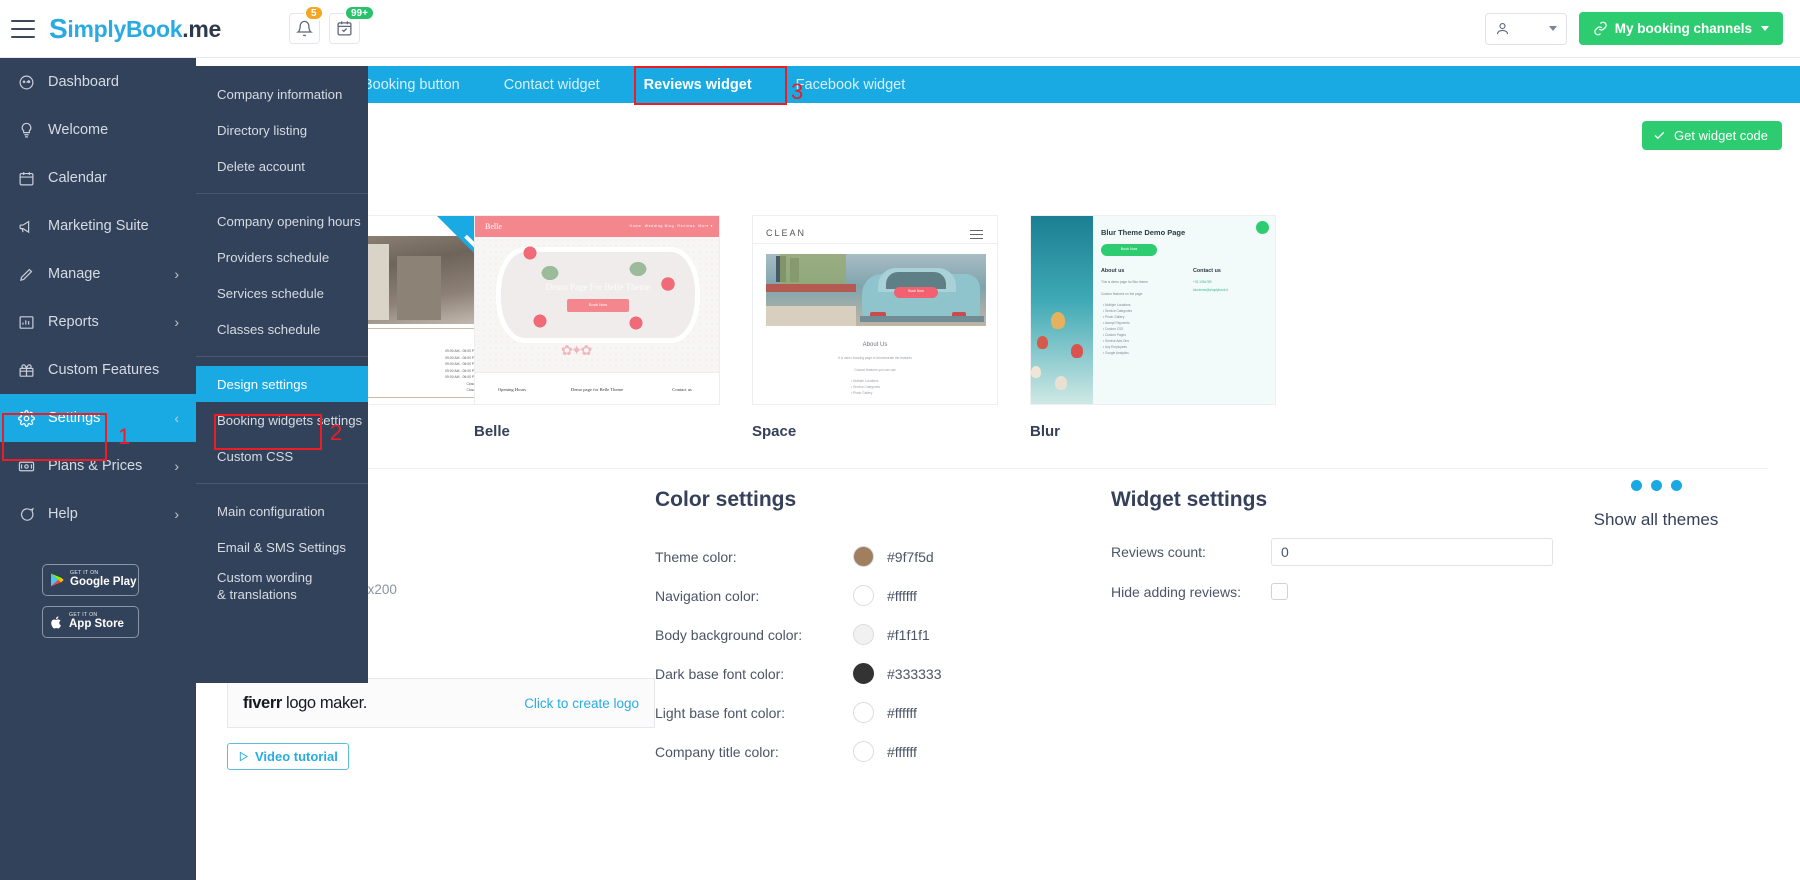 This screenshot has width=1800, height=880. I want to click on app-logo: S implyBook .me, so click(135, 28).